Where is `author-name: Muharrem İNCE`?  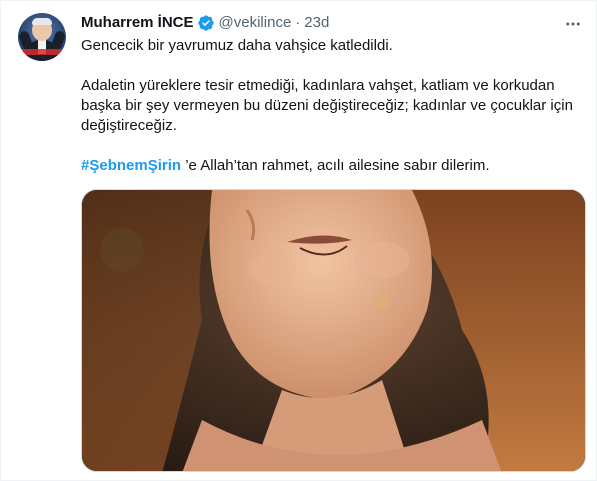 author-name: Muharrem İNCE is located at coordinates (137, 23).